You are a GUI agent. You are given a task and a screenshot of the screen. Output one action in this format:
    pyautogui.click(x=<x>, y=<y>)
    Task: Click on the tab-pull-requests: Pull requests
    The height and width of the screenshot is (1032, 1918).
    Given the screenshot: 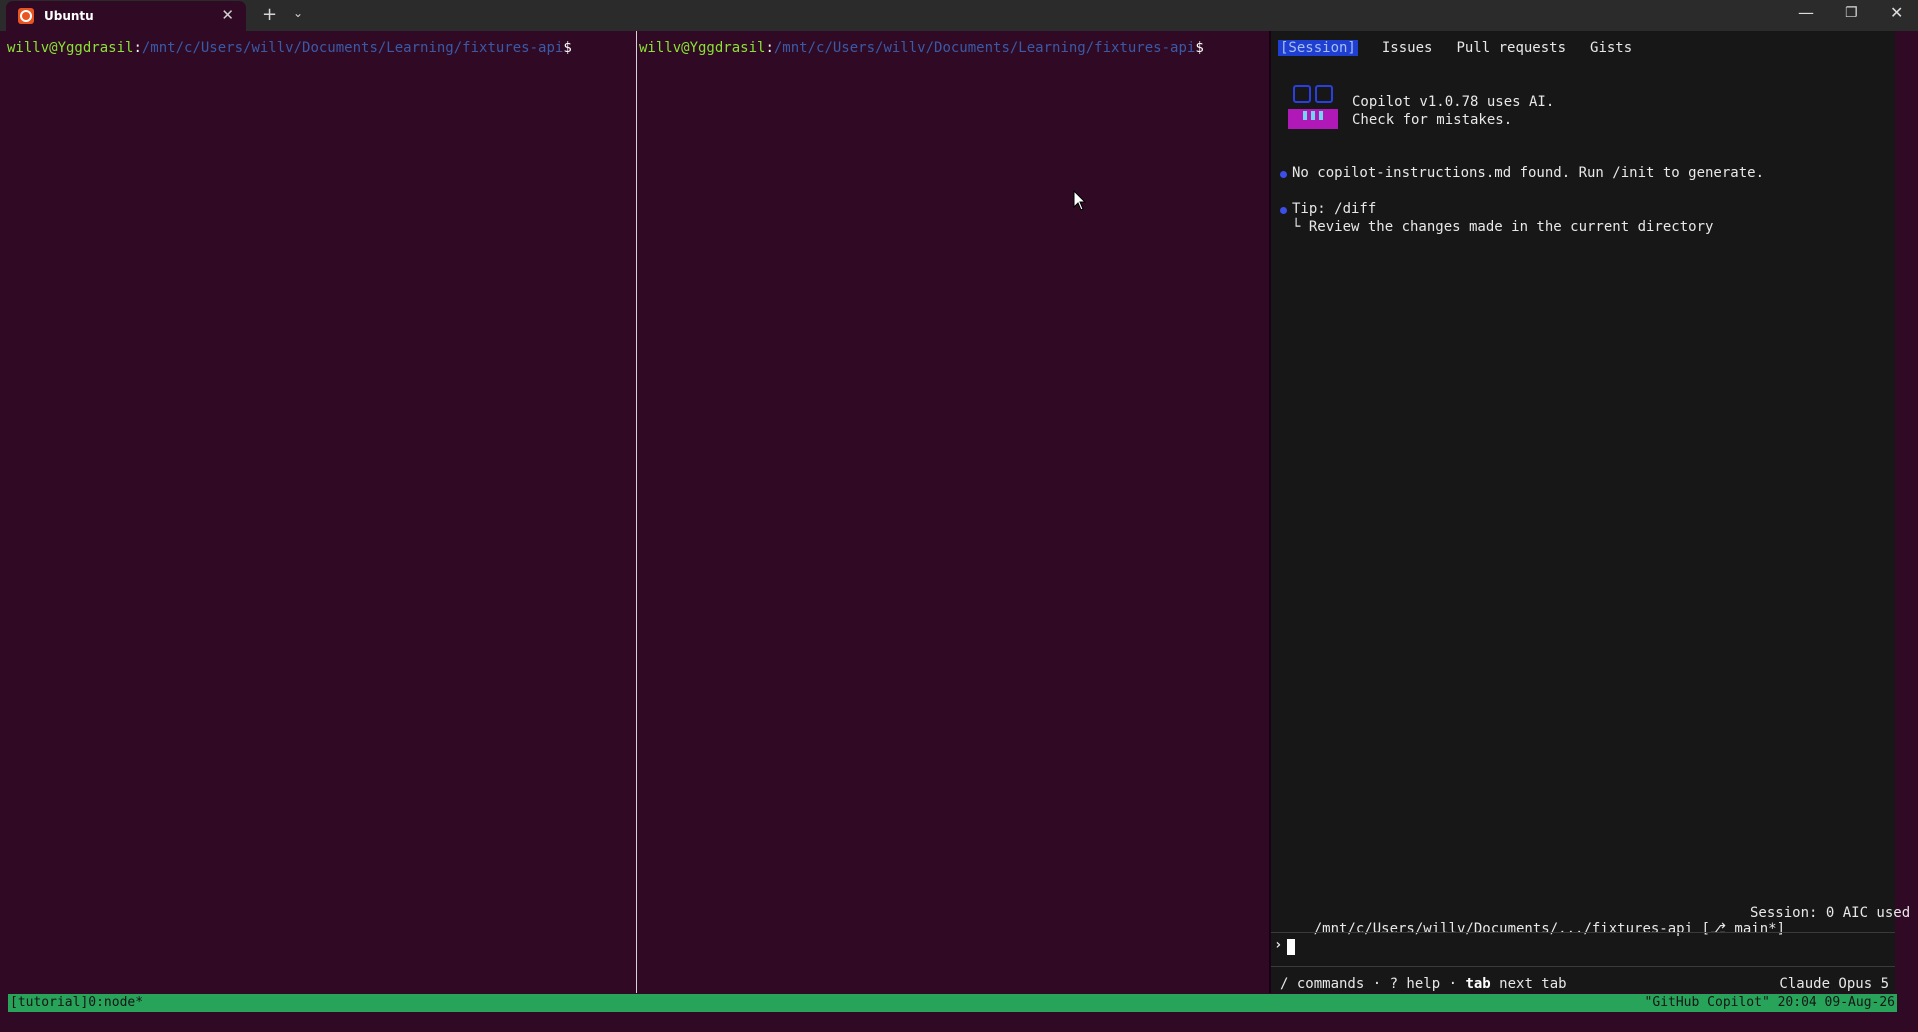 What is the action you would take?
    pyautogui.click(x=1511, y=48)
    